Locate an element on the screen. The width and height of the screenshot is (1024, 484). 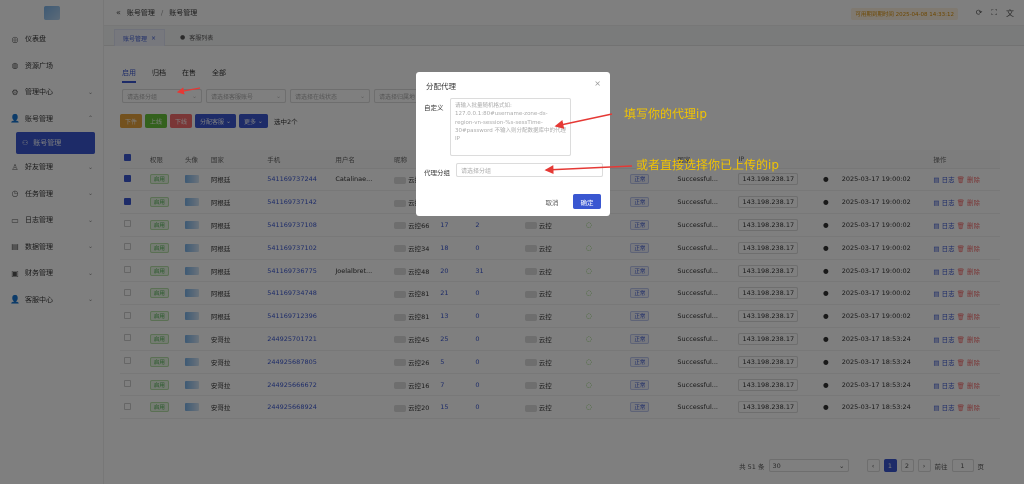
custom-label: 自定义 is located at coordinates (434, 108).